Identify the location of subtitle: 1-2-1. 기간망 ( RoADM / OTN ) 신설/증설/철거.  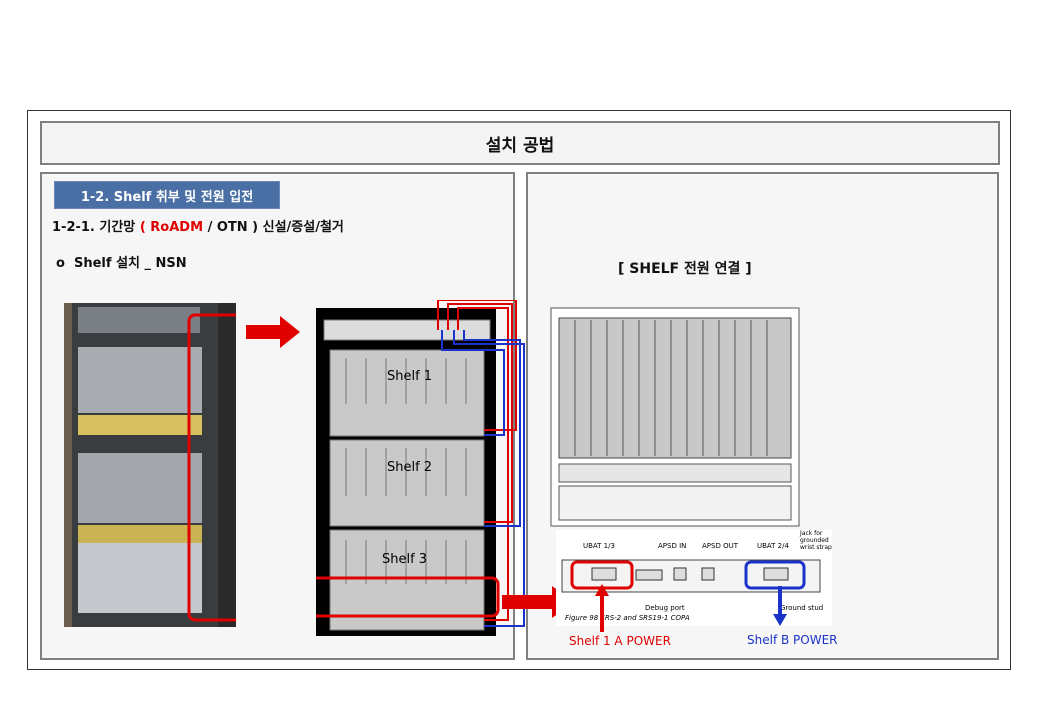
(198, 225).